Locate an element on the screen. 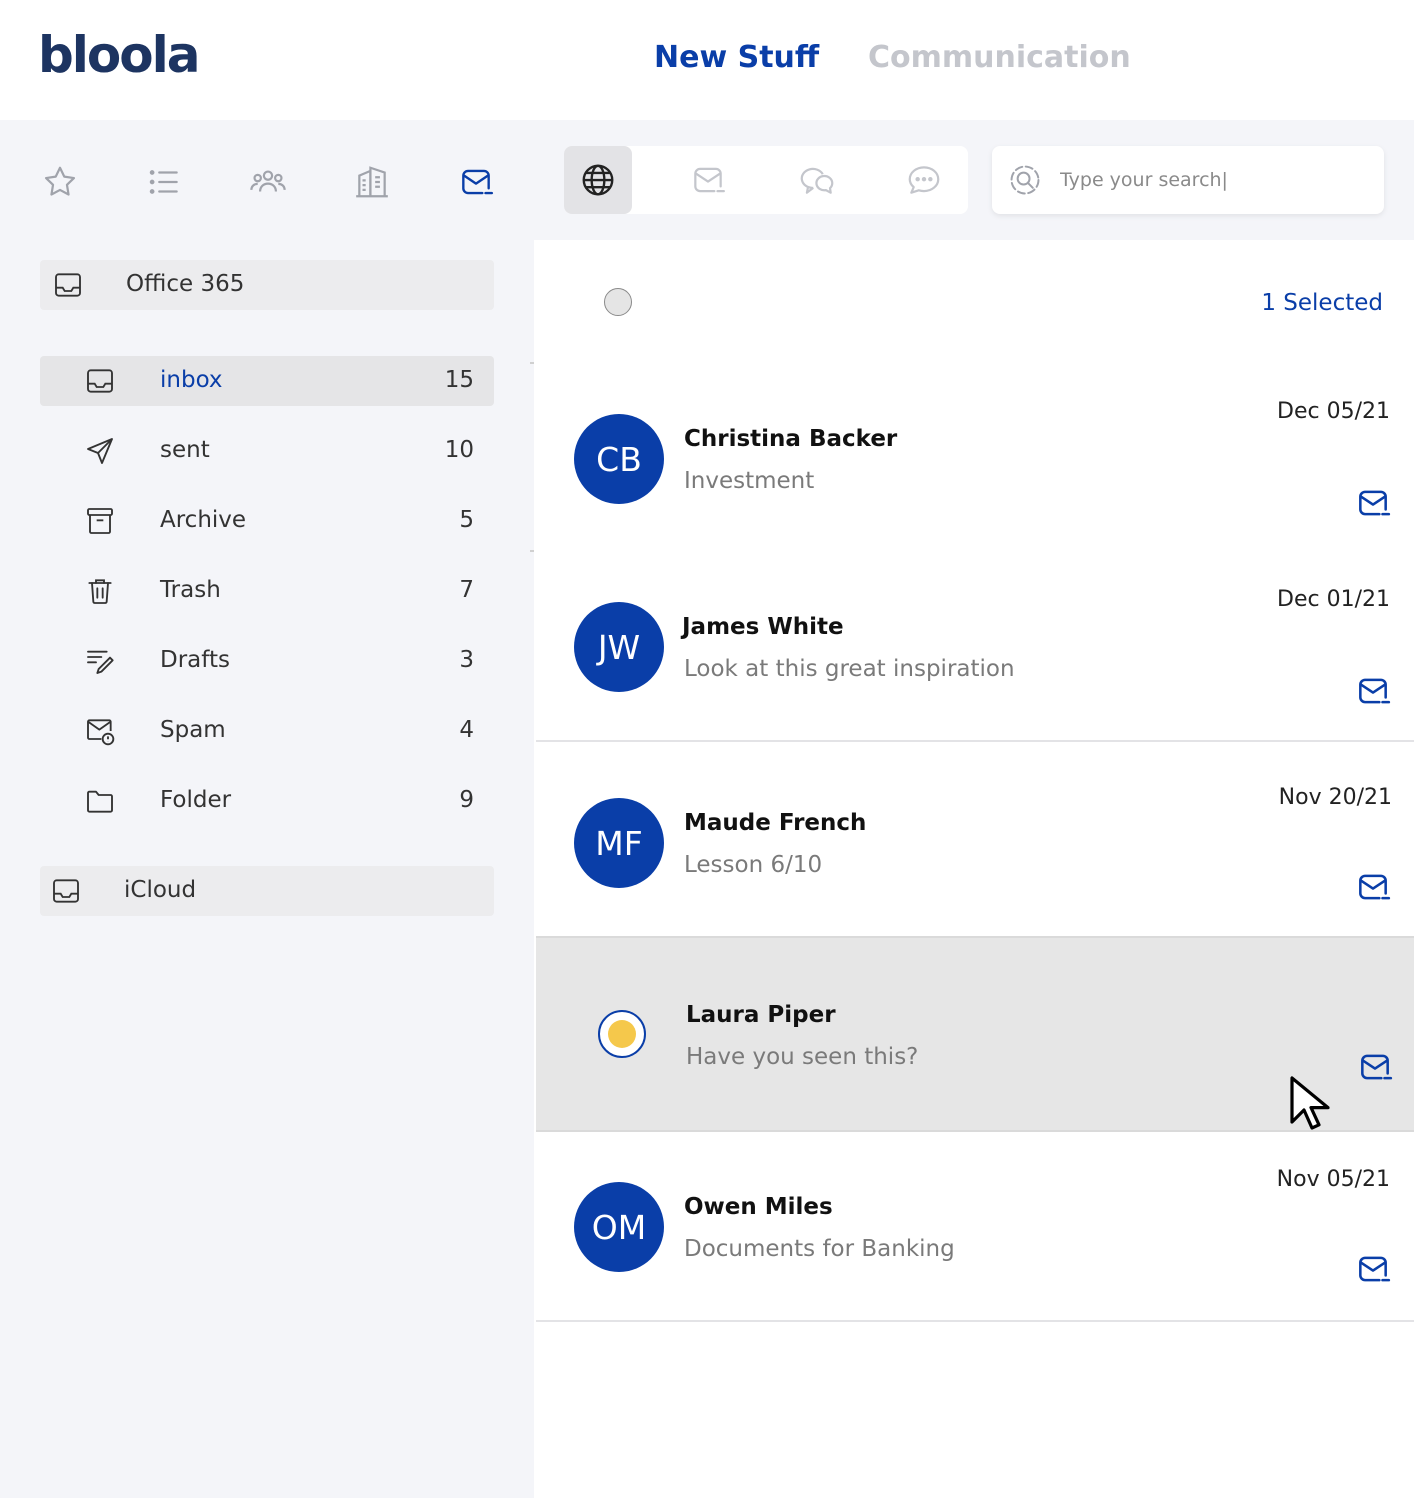 This screenshot has height=1498, width=1414. tab-new-stuff: New Stuff is located at coordinates (736, 57).